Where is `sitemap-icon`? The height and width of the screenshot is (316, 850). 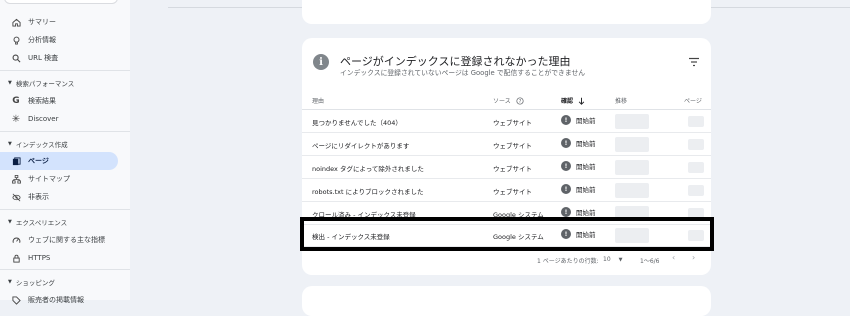 sitemap-icon is located at coordinates (16, 179).